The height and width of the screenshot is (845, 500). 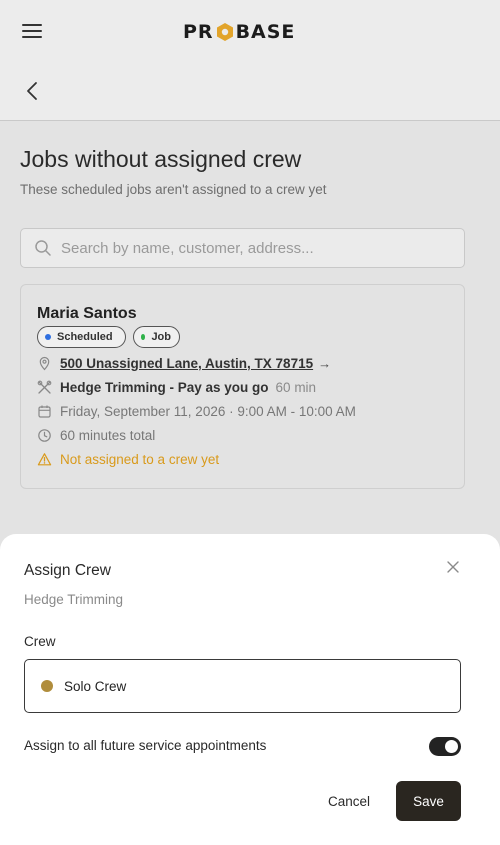 I want to click on crew-field-label: Crew, so click(x=40, y=641).